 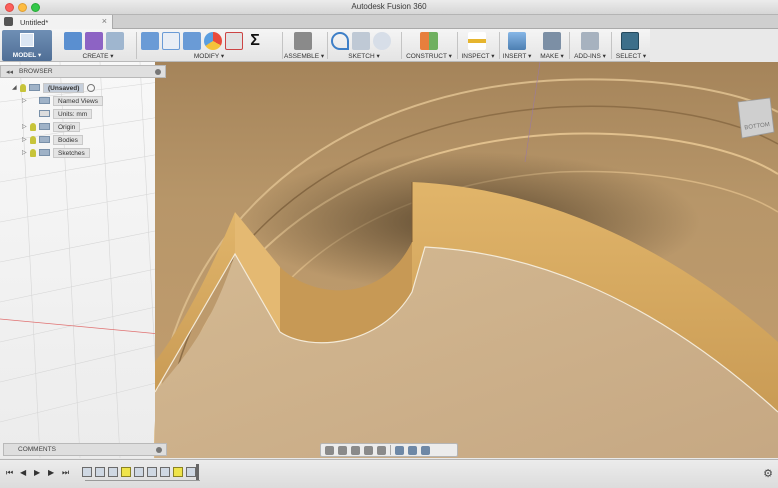 What do you see at coordinates (209, 56) in the screenshot?
I see `modify-menu: MODIFY ▾` at bounding box center [209, 56].